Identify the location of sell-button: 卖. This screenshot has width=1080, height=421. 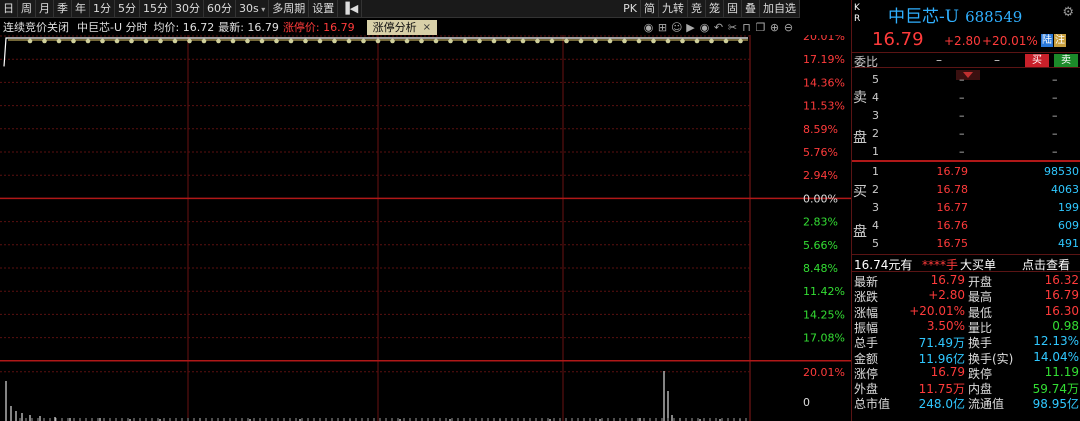
(1066, 60).